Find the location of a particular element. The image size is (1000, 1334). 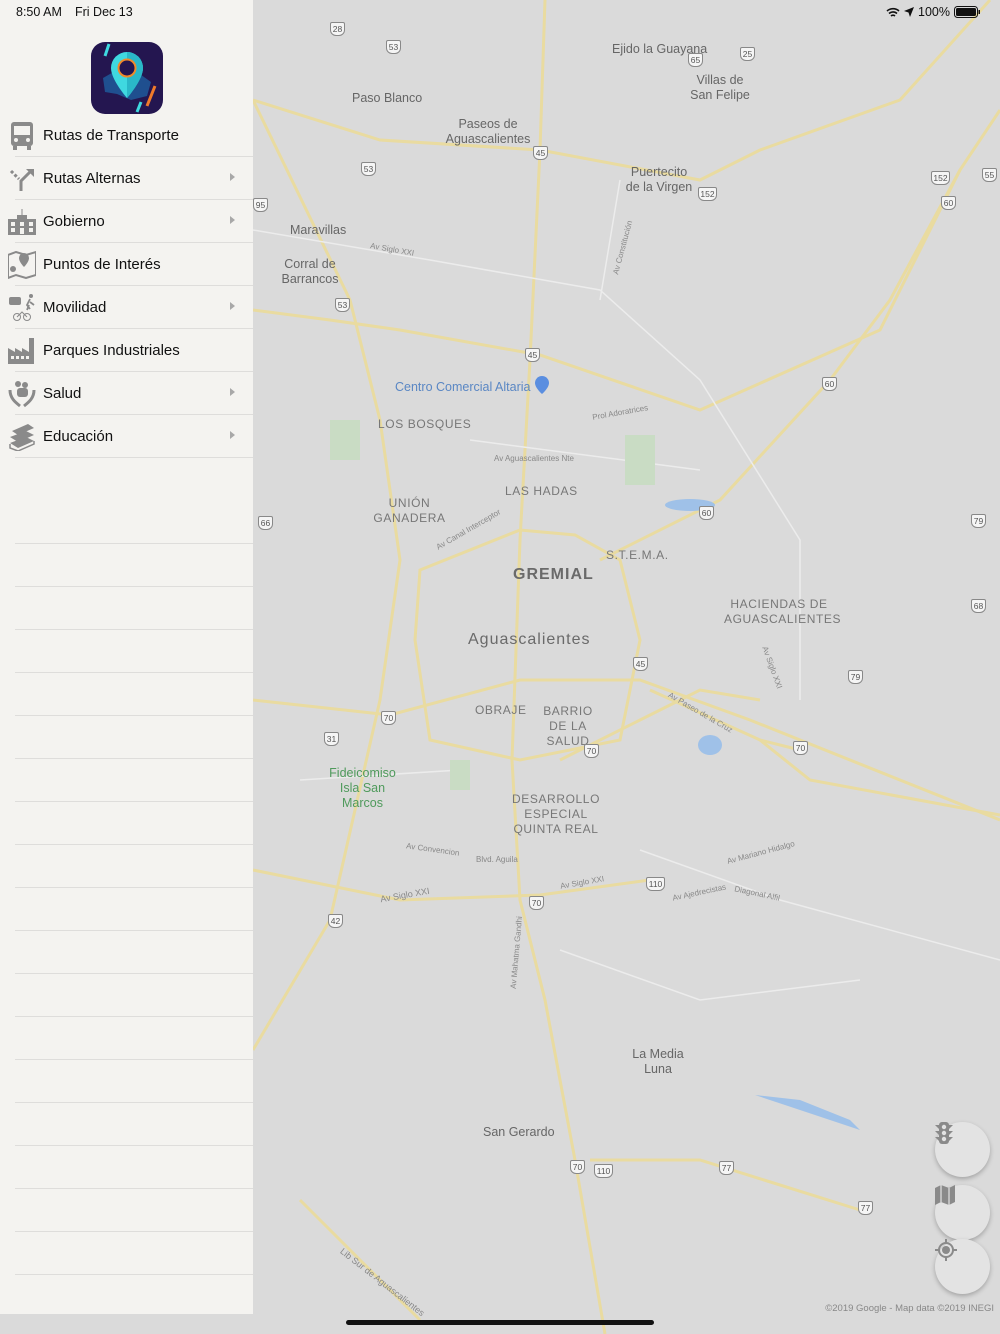

poi-pin-icon is located at coordinates (542, 385).